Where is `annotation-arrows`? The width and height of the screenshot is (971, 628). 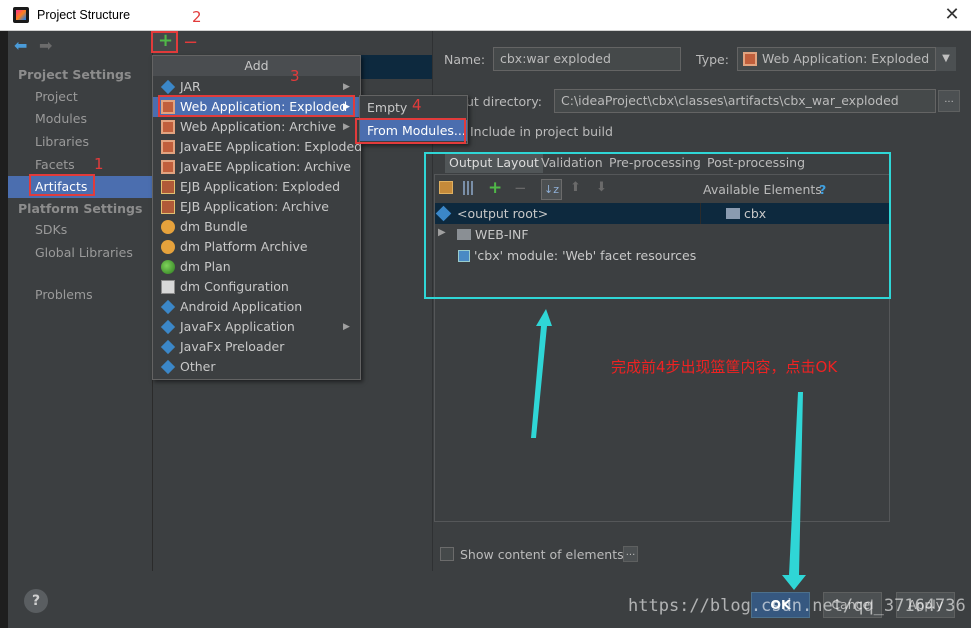 annotation-arrows is located at coordinates (668, 449).